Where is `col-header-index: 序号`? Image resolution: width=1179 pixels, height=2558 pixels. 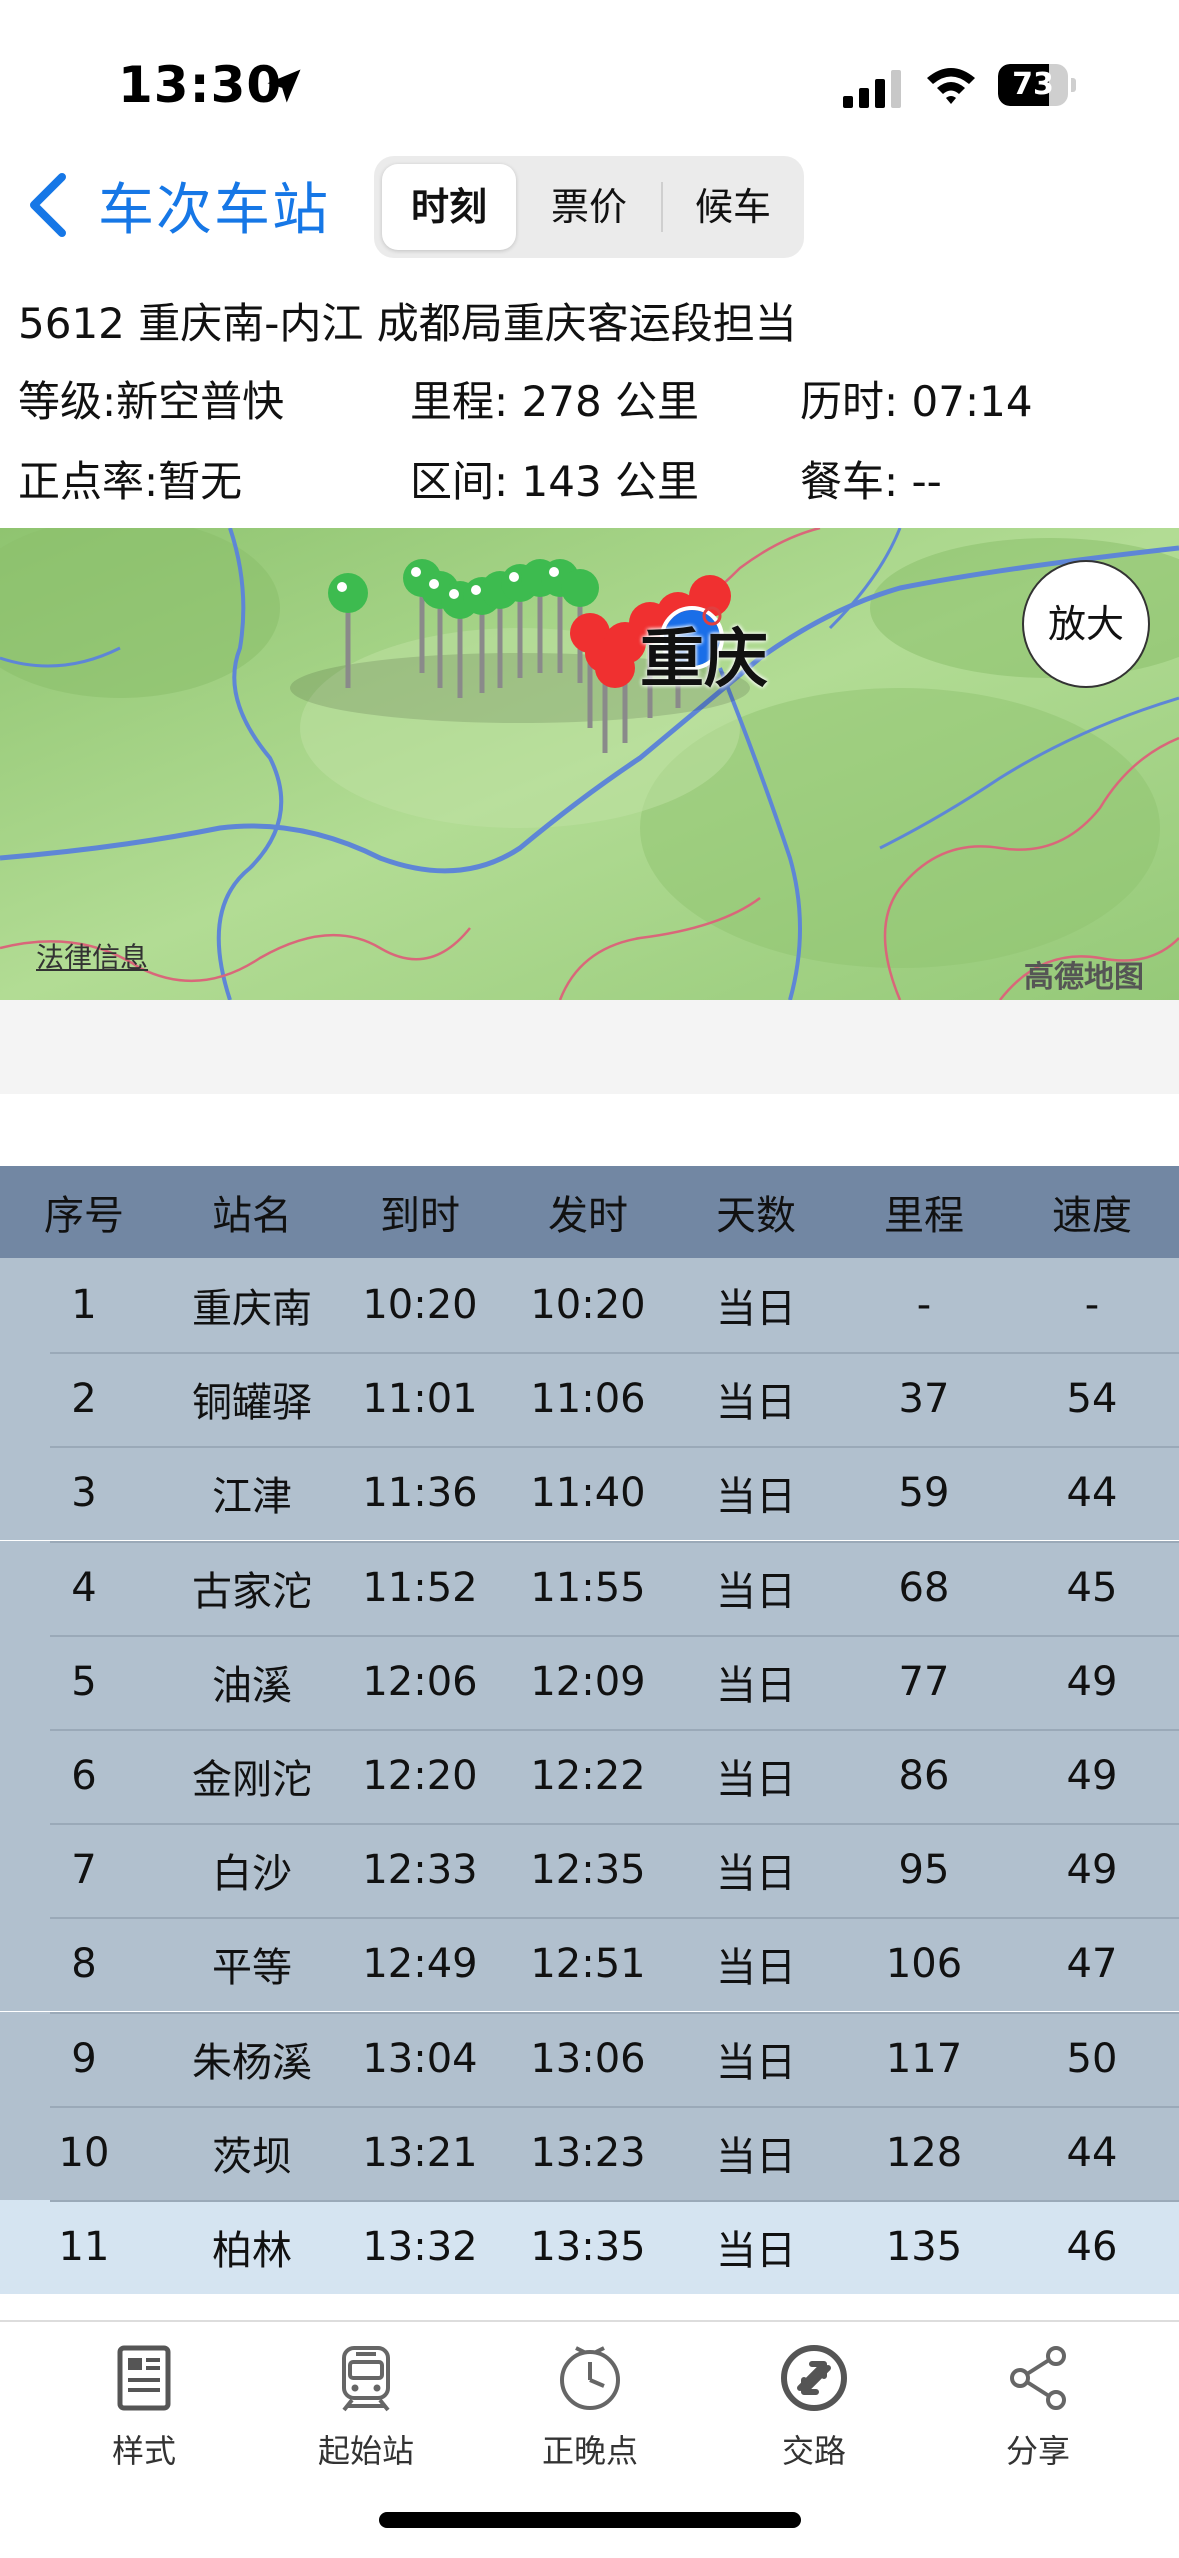 col-header-index: 序号 is located at coordinates (84, 1216).